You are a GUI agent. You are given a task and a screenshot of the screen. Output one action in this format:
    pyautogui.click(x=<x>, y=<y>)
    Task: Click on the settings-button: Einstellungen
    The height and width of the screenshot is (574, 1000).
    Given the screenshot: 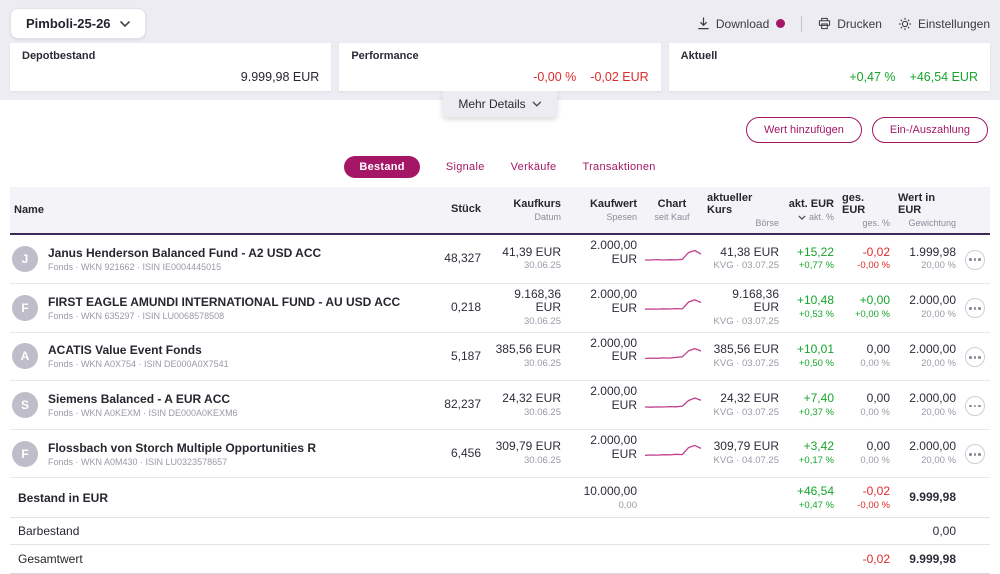 What is the action you would take?
    pyautogui.click(x=944, y=24)
    